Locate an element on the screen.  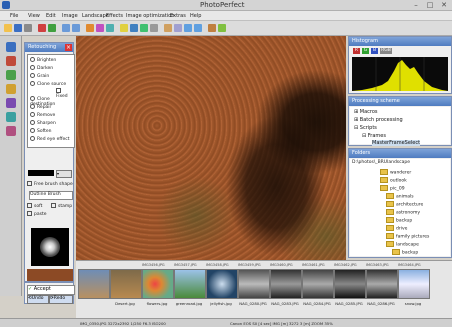
menu-effects: Effects is located at coordinates (114, 16).